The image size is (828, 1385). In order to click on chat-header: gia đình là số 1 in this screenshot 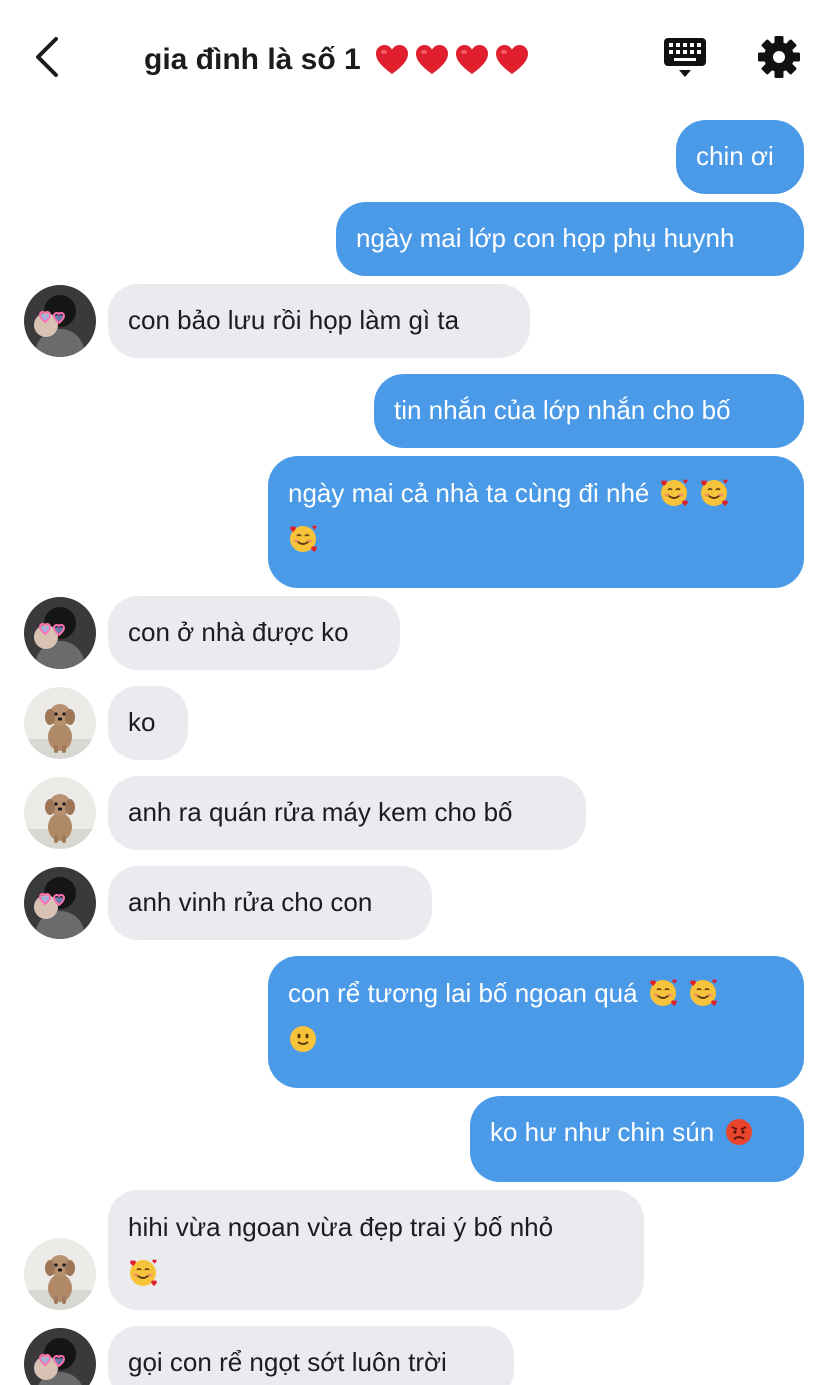, I will do `click(414, 56)`.